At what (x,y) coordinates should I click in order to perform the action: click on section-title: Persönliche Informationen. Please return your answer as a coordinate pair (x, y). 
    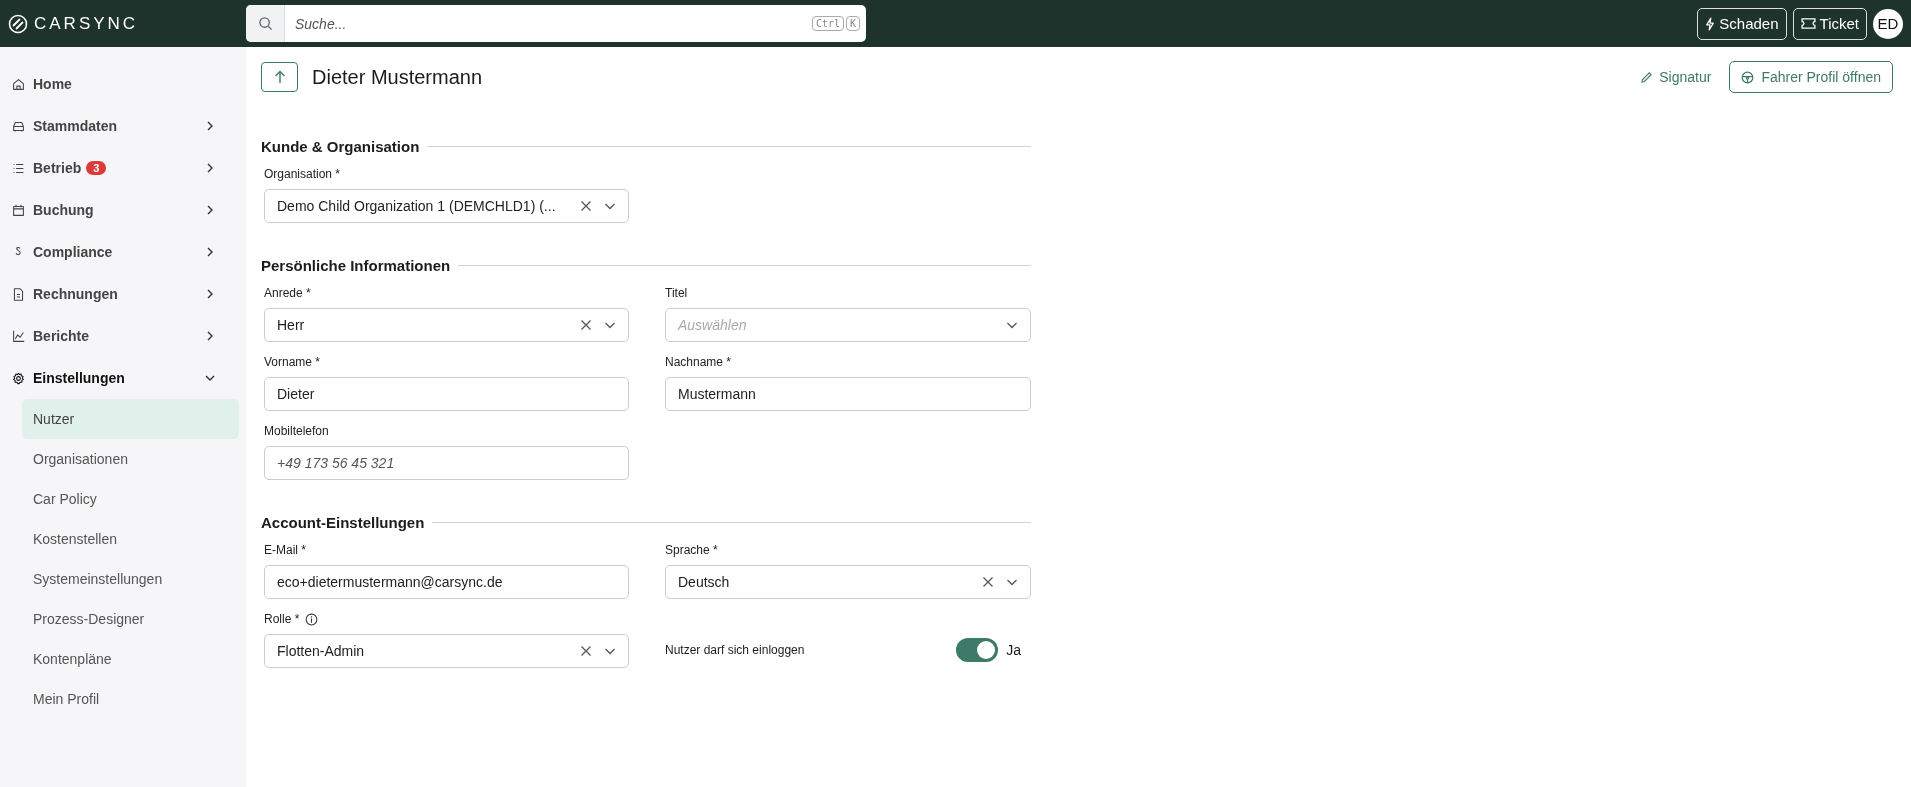
    Looking at the image, I should click on (356, 265).